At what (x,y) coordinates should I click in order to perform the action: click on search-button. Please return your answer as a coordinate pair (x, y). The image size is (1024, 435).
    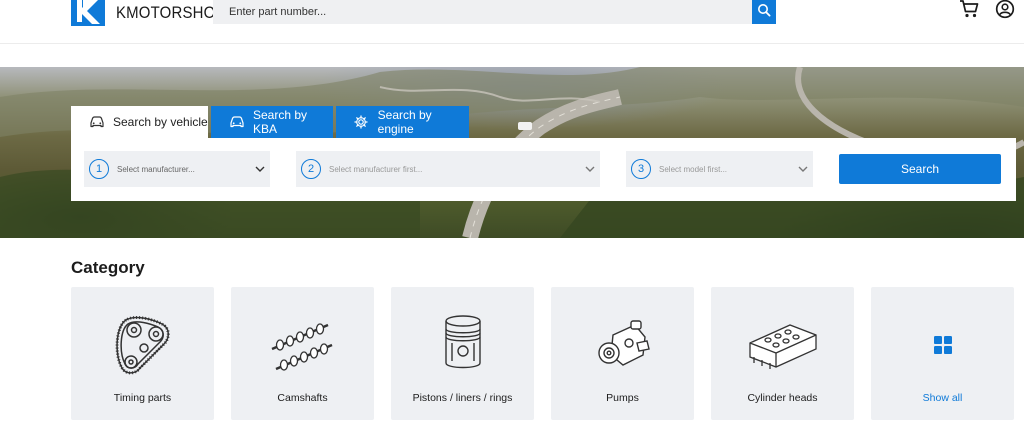
    Looking at the image, I should click on (764, 12).